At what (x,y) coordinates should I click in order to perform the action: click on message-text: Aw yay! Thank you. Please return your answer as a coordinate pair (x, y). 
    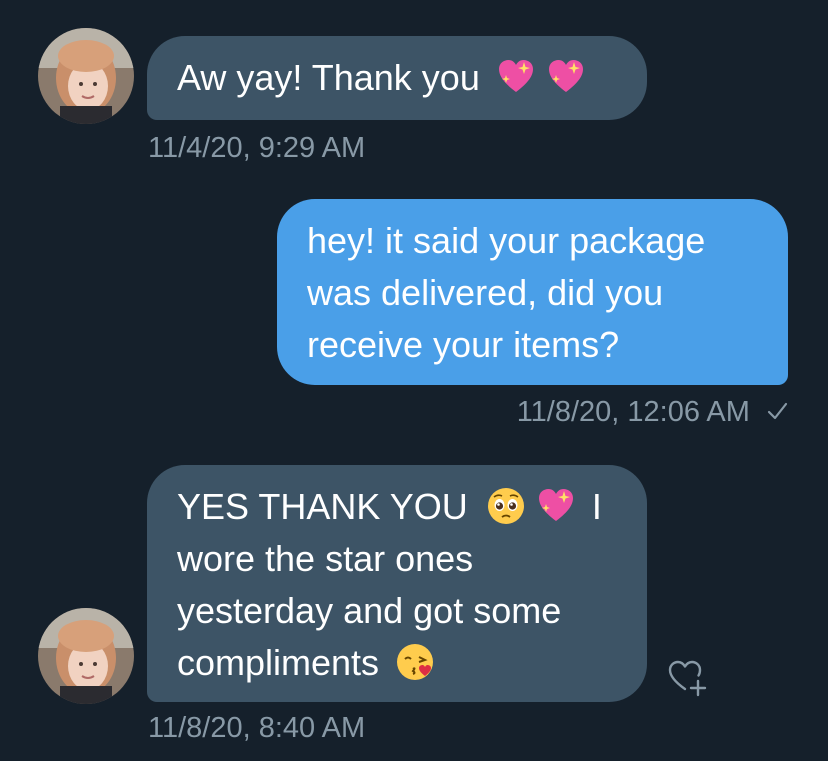
    Looking at the image, I should click on (328, 77).